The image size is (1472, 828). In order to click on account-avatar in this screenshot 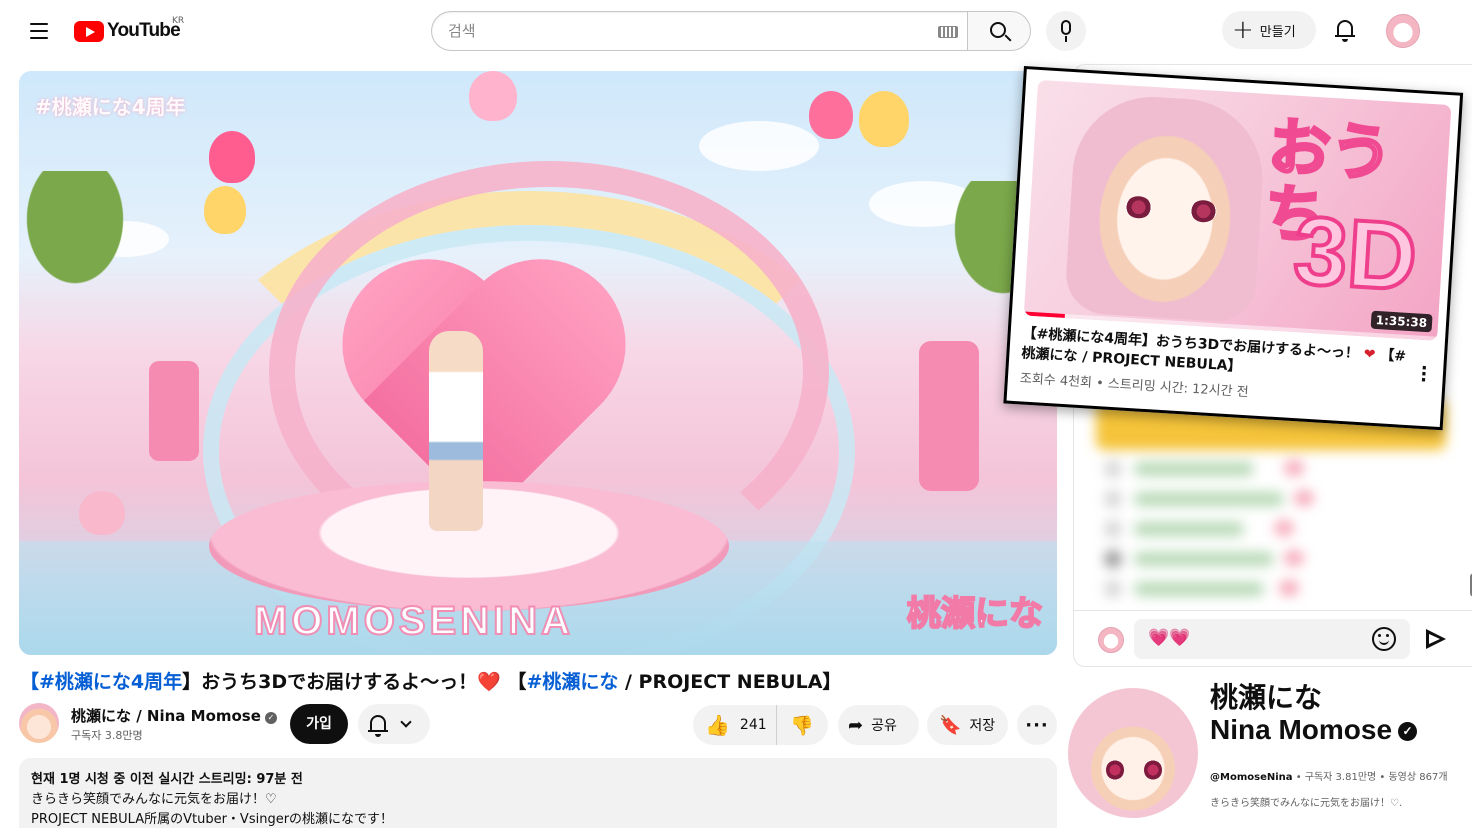, I will do `click(1403, 31)`.